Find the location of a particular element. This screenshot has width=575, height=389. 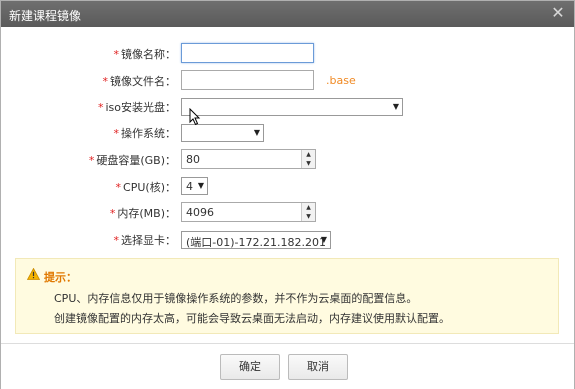

nic-select: (端口-01)-172.21.182.201 ▼ is located at coordinates (256, 240).